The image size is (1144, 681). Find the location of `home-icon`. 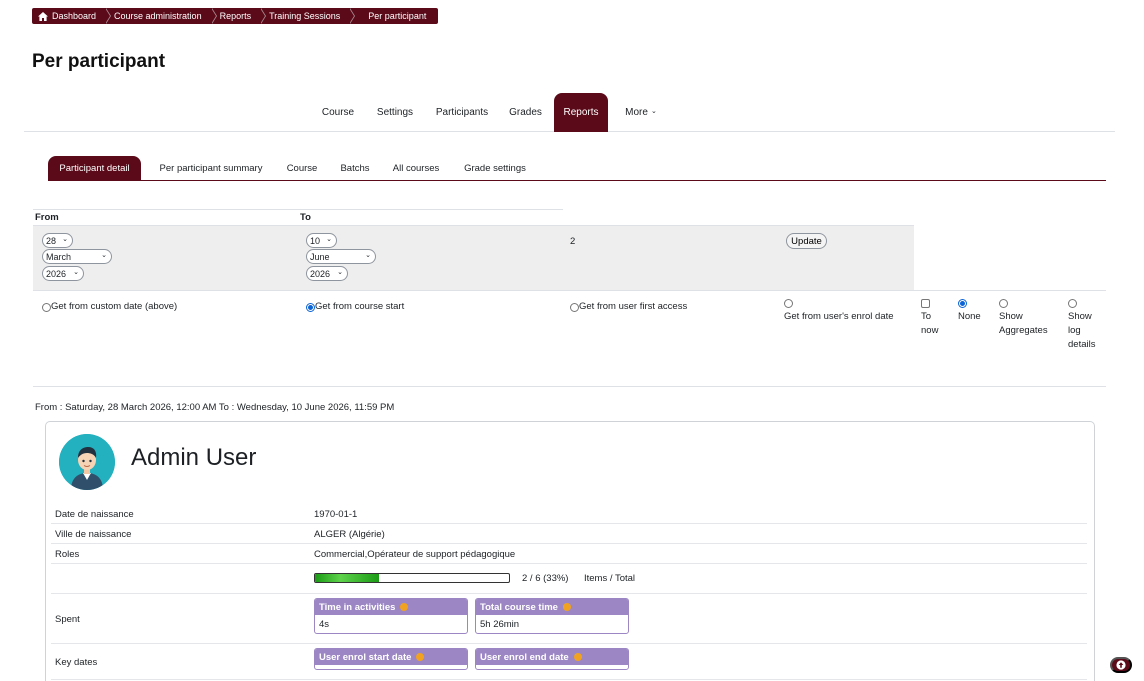

home-icon is located at coordinates (43, 16).